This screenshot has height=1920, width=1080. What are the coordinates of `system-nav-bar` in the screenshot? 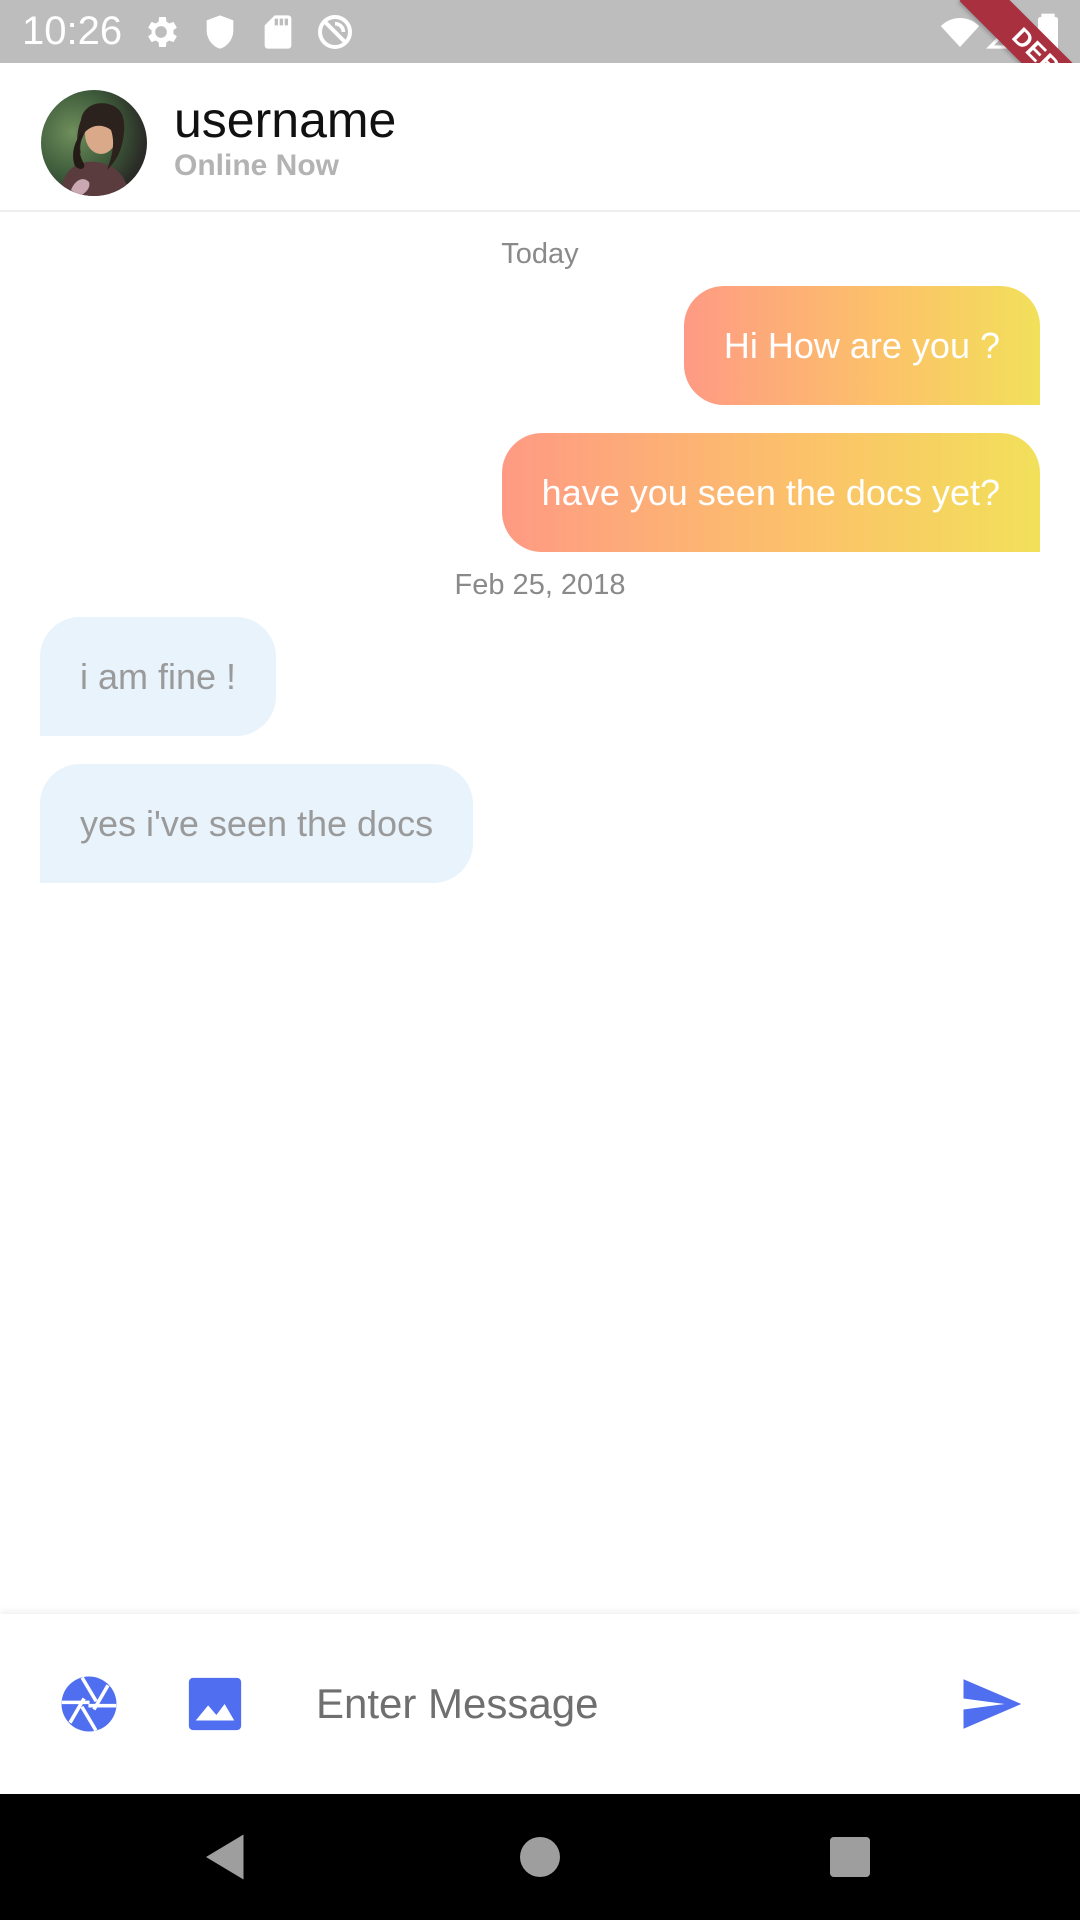 It's located at (540, 1857).